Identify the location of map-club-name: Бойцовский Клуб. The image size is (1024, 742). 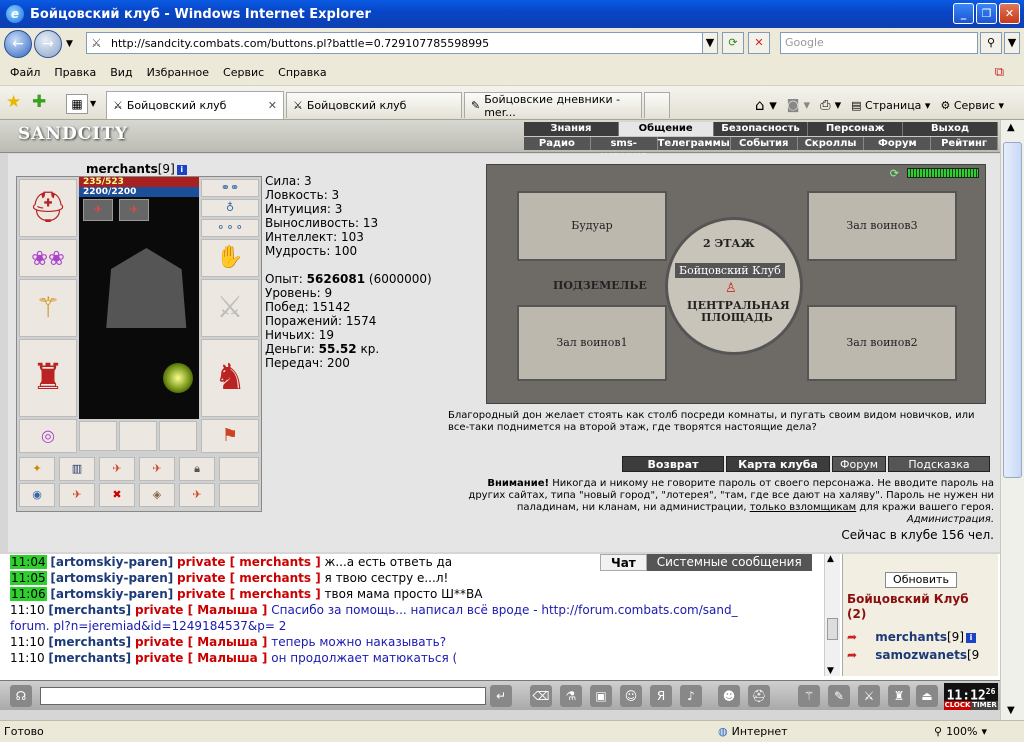
(730, 270).